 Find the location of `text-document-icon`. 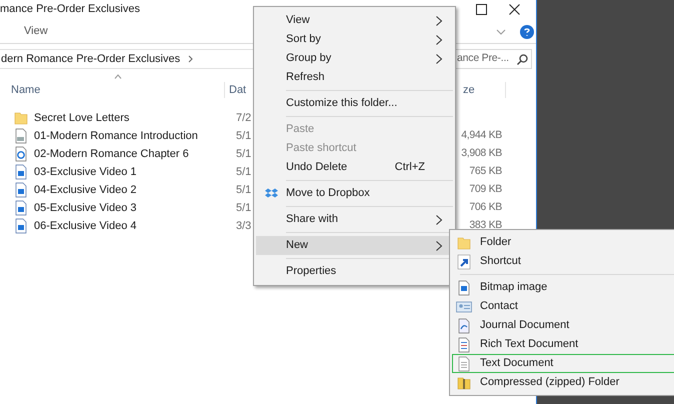

text-document-icon is located at coordinates (464, 364).